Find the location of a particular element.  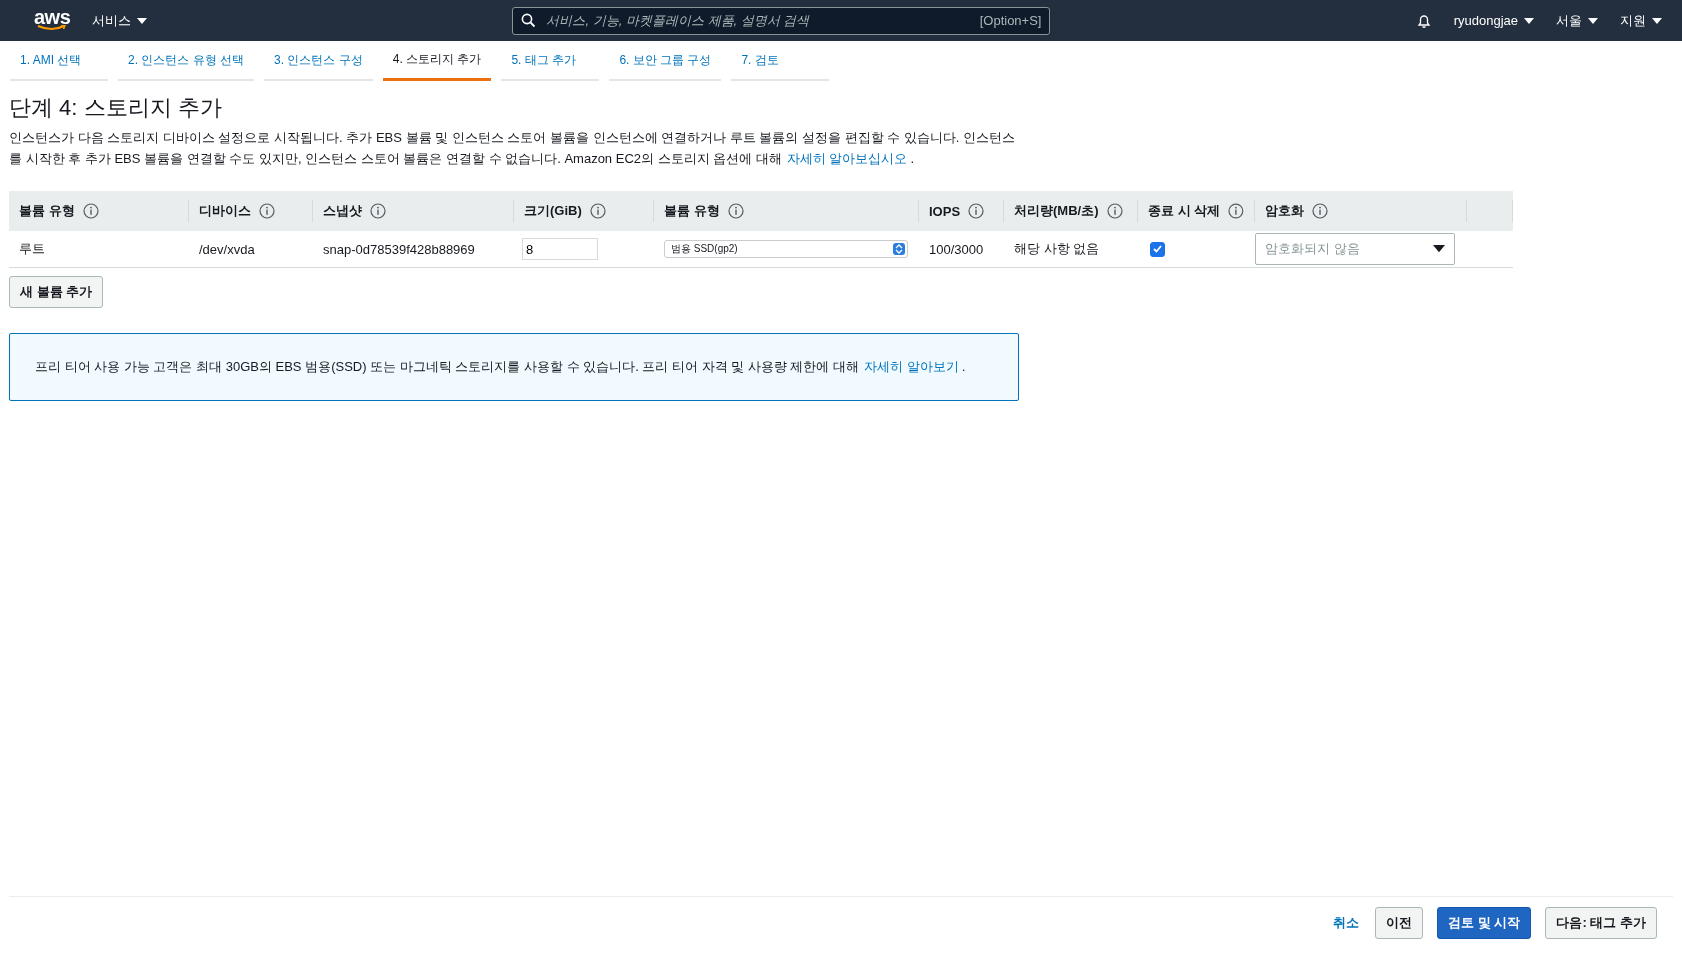

logo: aws is located at coordinates (52, 20).